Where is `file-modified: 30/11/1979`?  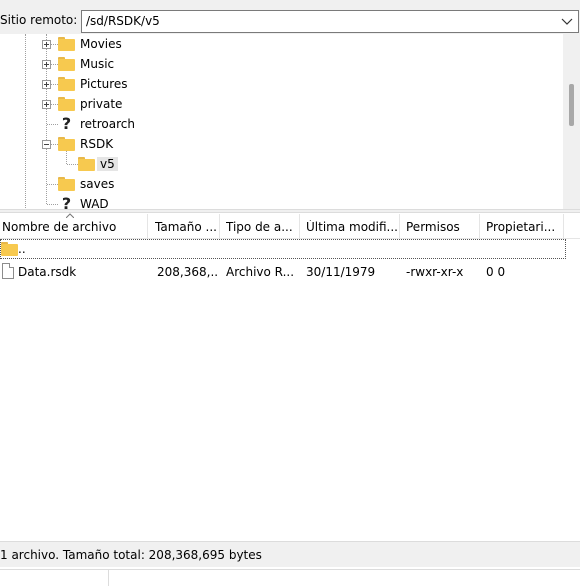 file-modified: 30/11/1979 is located at coordinates (341, 272).